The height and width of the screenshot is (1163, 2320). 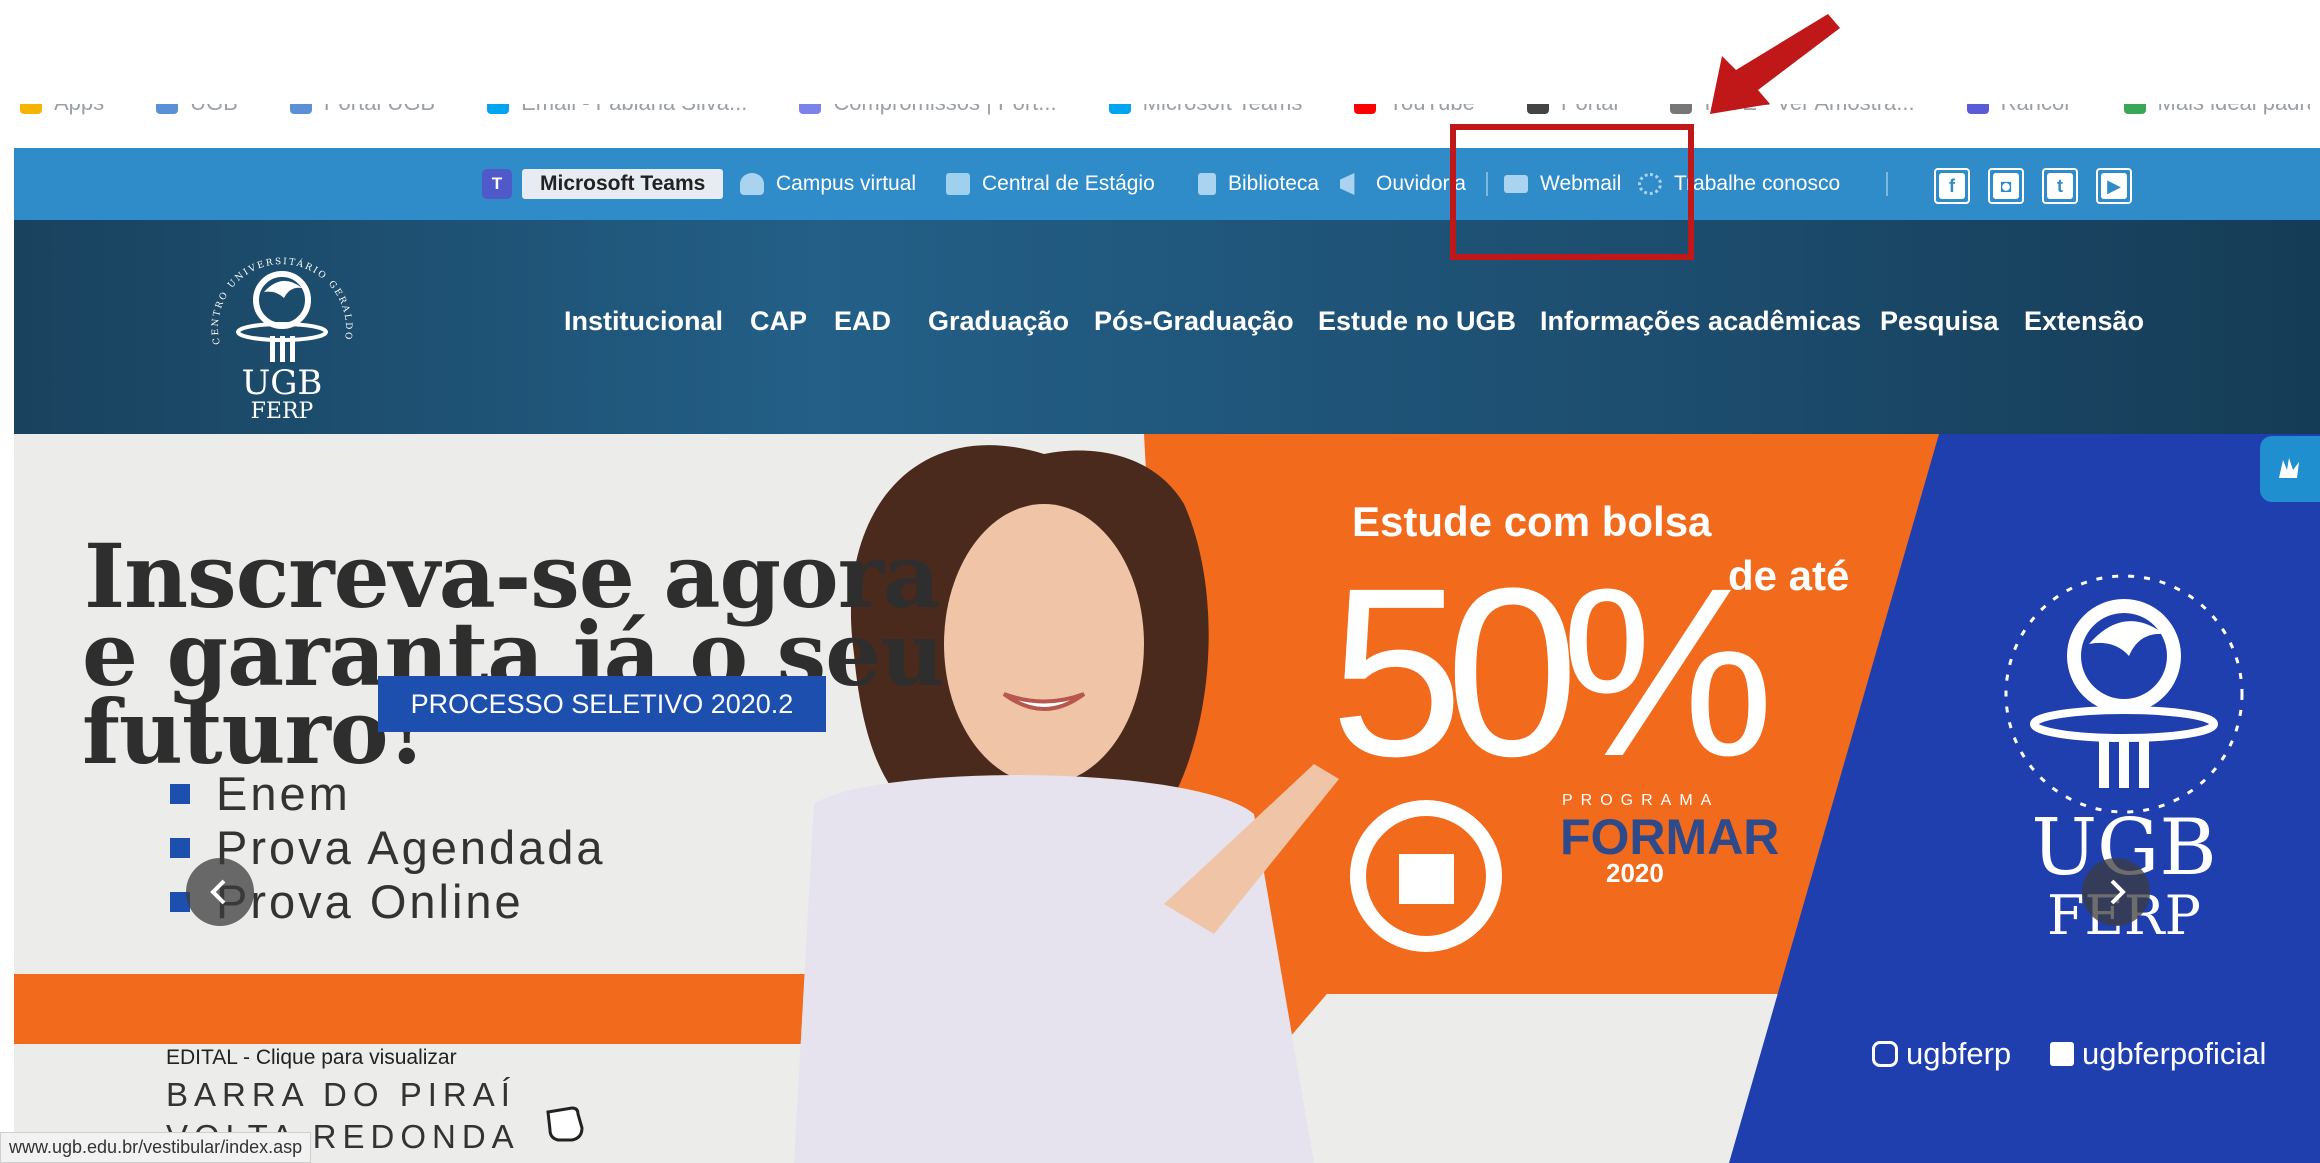 I want to click on facebook-button: f, so click(x=1952, y=186).